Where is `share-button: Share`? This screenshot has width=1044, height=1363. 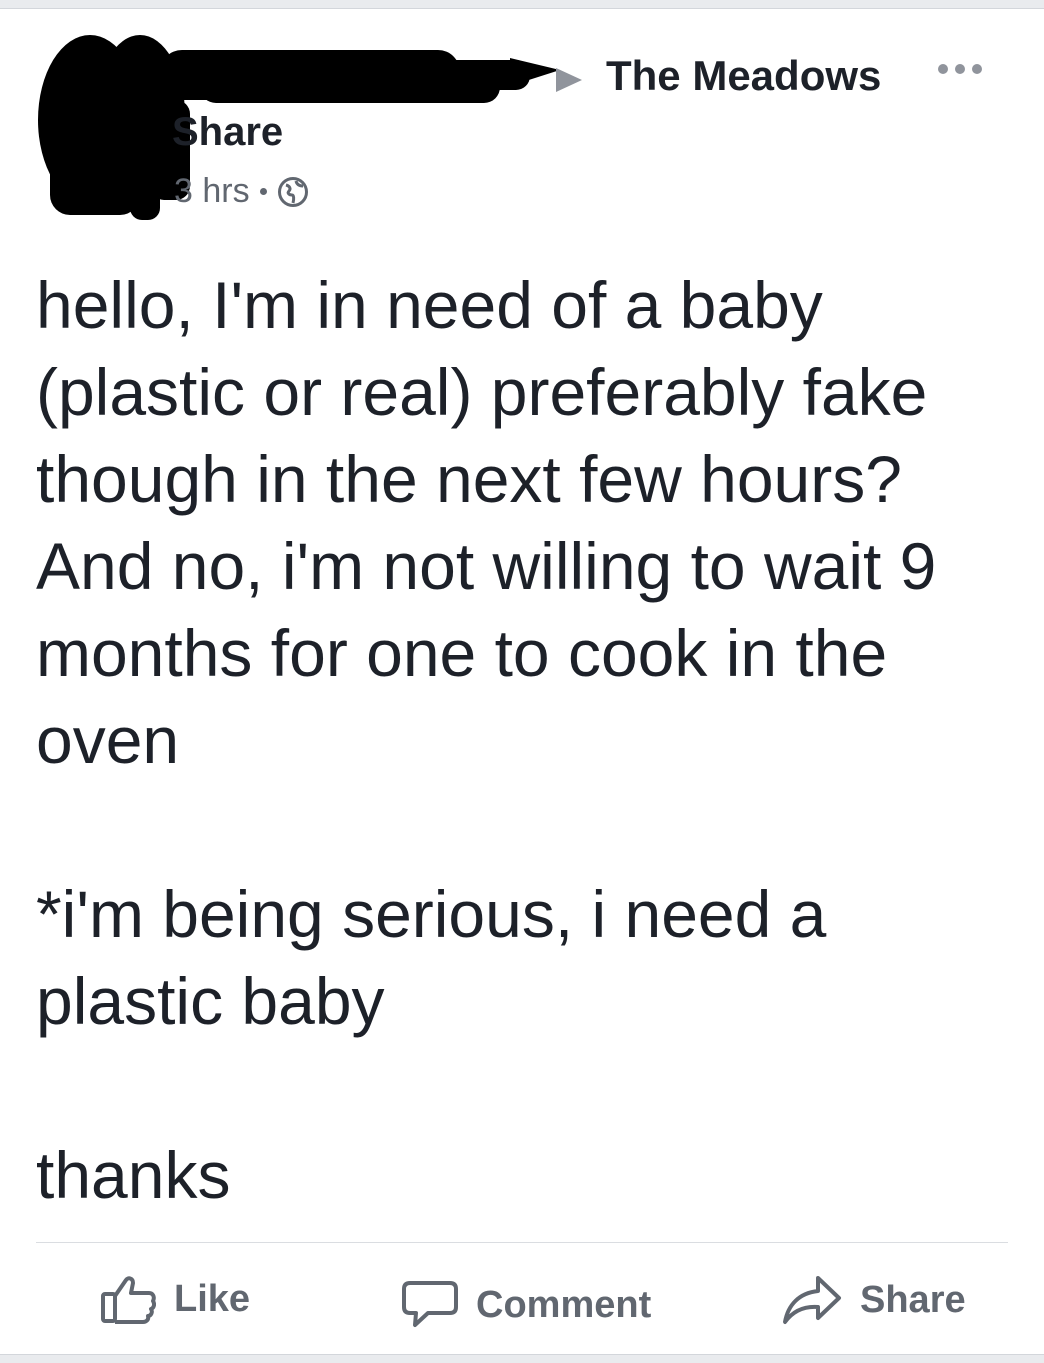
share-button: Share is located at coordinates (874, 1300).